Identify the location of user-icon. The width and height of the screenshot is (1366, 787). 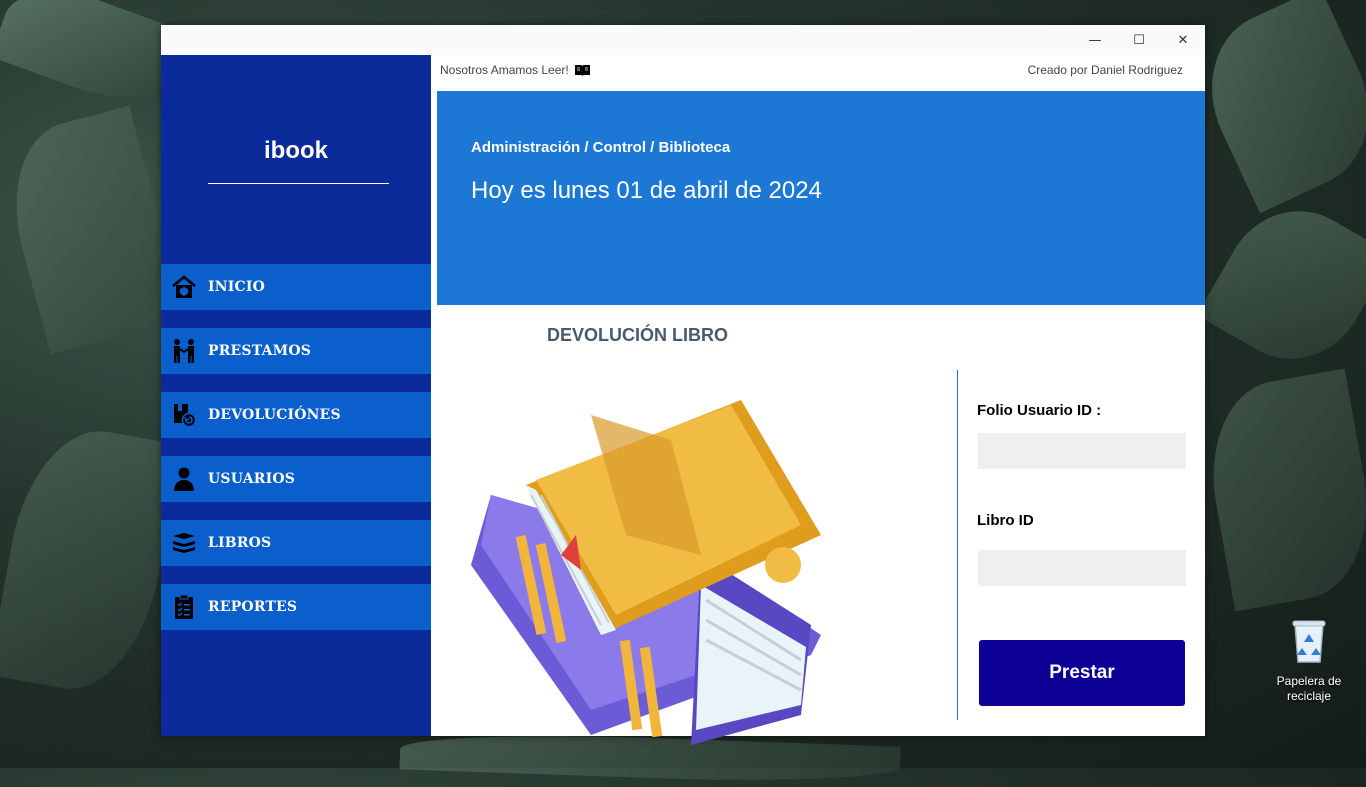
(184, 479).